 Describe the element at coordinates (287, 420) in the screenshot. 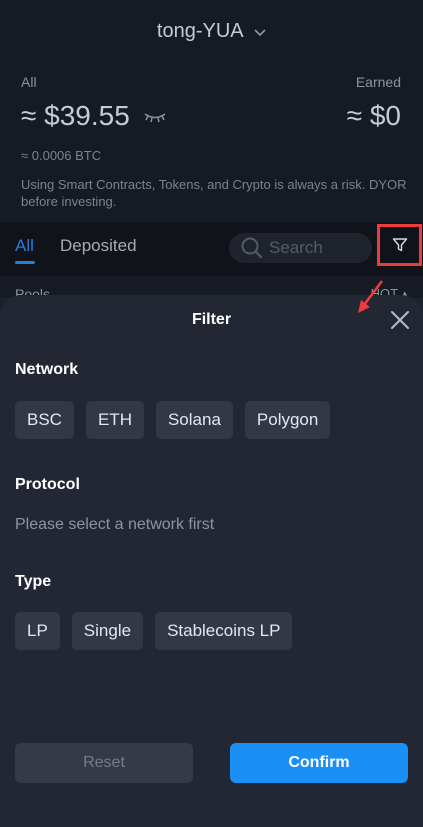

I see `network-chip-polygon: Polygon` at that location.